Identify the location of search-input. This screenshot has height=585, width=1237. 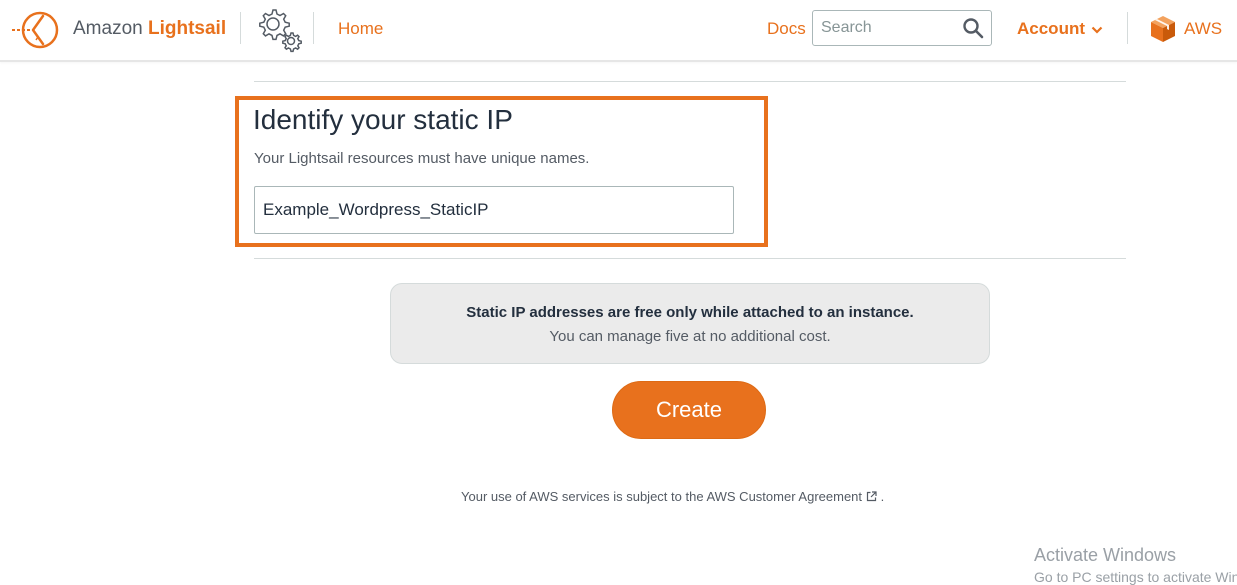
(883, 28).